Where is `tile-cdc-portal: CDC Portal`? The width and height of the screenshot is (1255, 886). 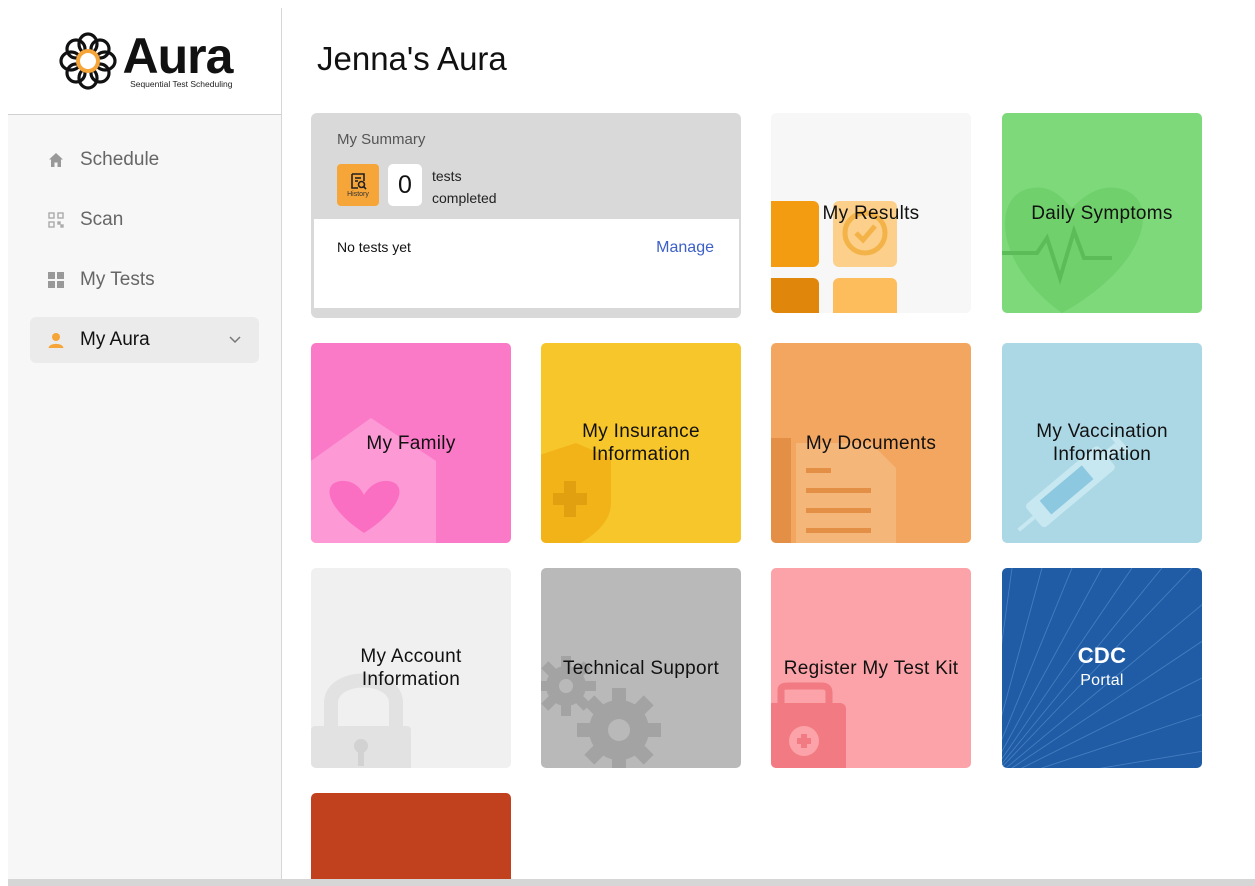 tile-cdc-portal: CDC Portal is located at coordinates (1102, 668).